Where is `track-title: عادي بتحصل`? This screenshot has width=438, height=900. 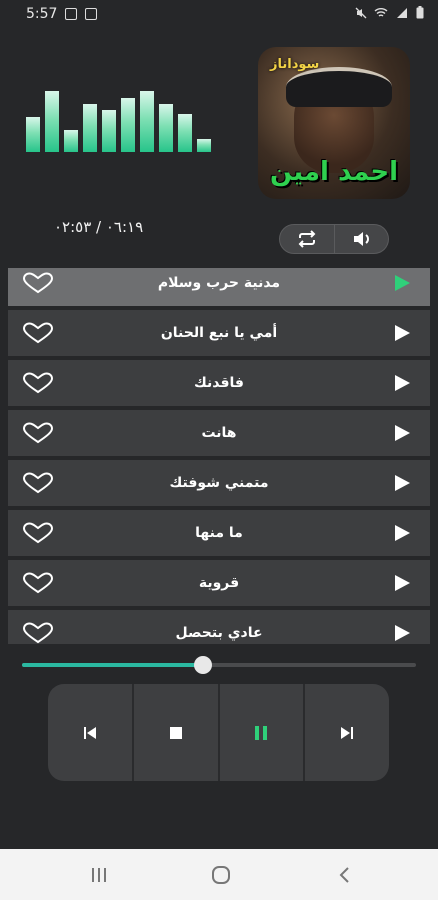 track-title: عادي بتحصل is located at coordinates (219, 633).